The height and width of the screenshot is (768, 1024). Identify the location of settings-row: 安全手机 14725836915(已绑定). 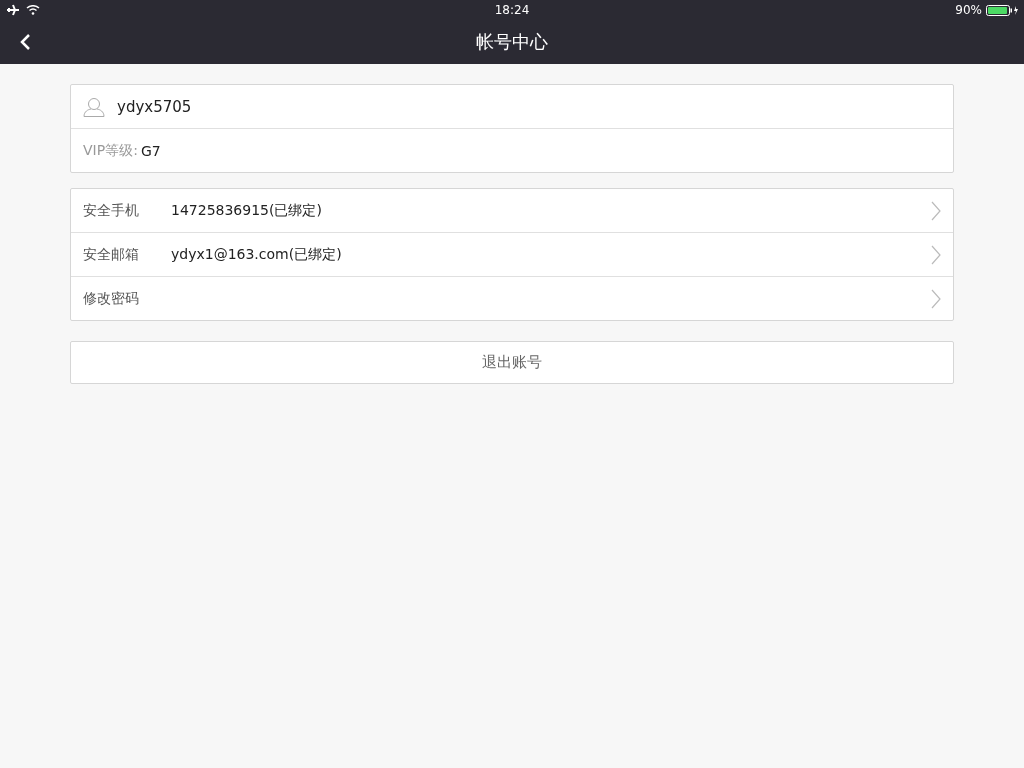
(512, 210).